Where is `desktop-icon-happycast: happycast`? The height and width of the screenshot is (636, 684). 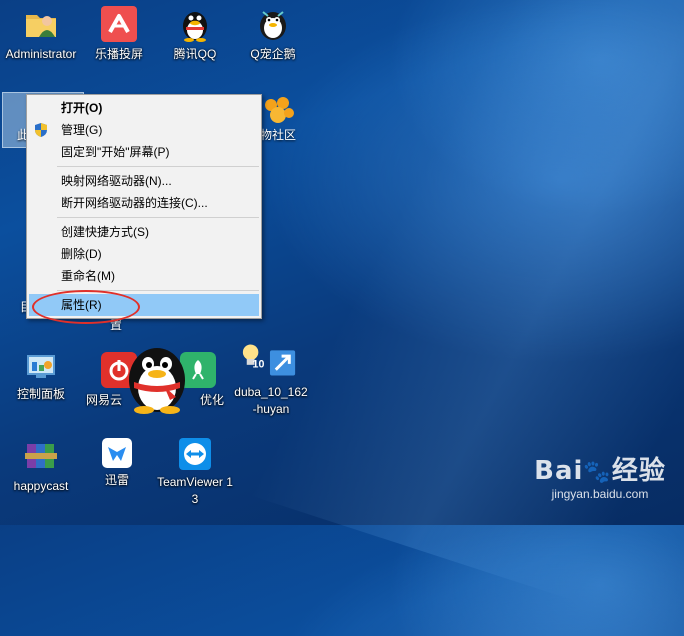 desktop-icon-happycast: happycast is located at coordinates (41, 466).